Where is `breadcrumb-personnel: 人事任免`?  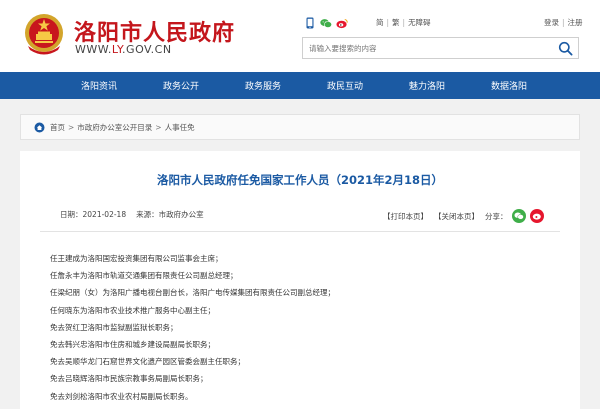 breadcrumb-personnel: 人事任免 is located at coordinates (180, 127).